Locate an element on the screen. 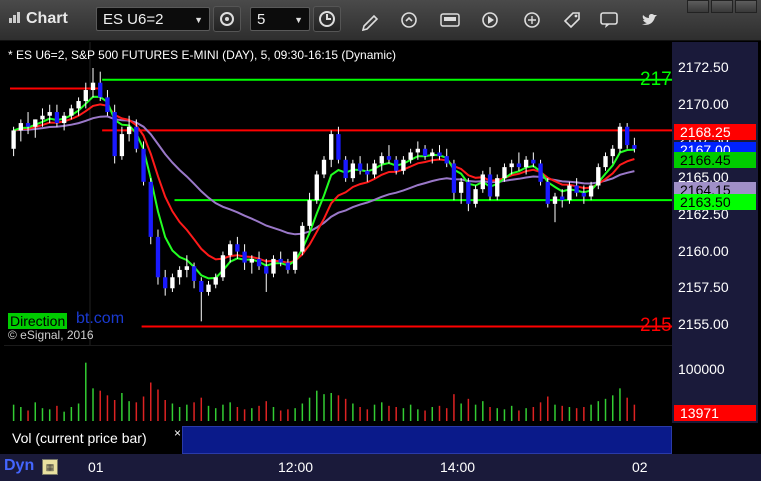  dynamic-label: Dyn is located at coordinates (19, 466).